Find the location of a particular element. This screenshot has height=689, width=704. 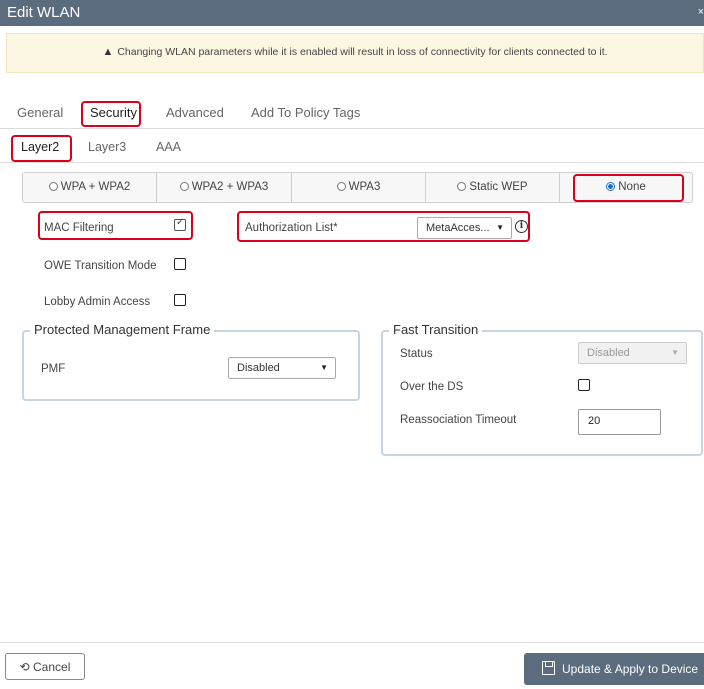

radio-wpa3: WPA3 is located at coordinates (359, 187).